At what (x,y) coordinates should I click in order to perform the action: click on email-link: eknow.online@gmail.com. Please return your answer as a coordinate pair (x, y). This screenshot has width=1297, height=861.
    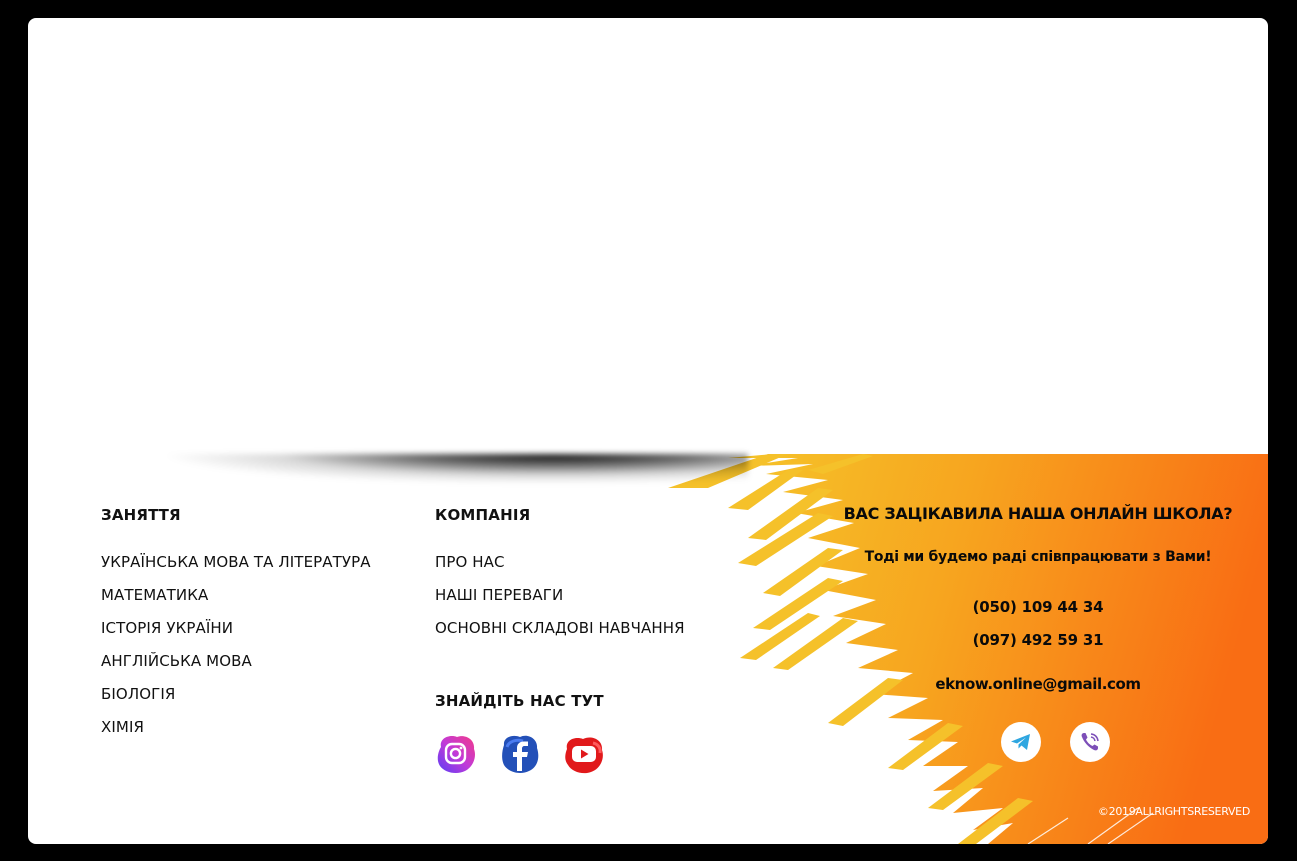
    Looking at the image, I should click on (1028, 684).